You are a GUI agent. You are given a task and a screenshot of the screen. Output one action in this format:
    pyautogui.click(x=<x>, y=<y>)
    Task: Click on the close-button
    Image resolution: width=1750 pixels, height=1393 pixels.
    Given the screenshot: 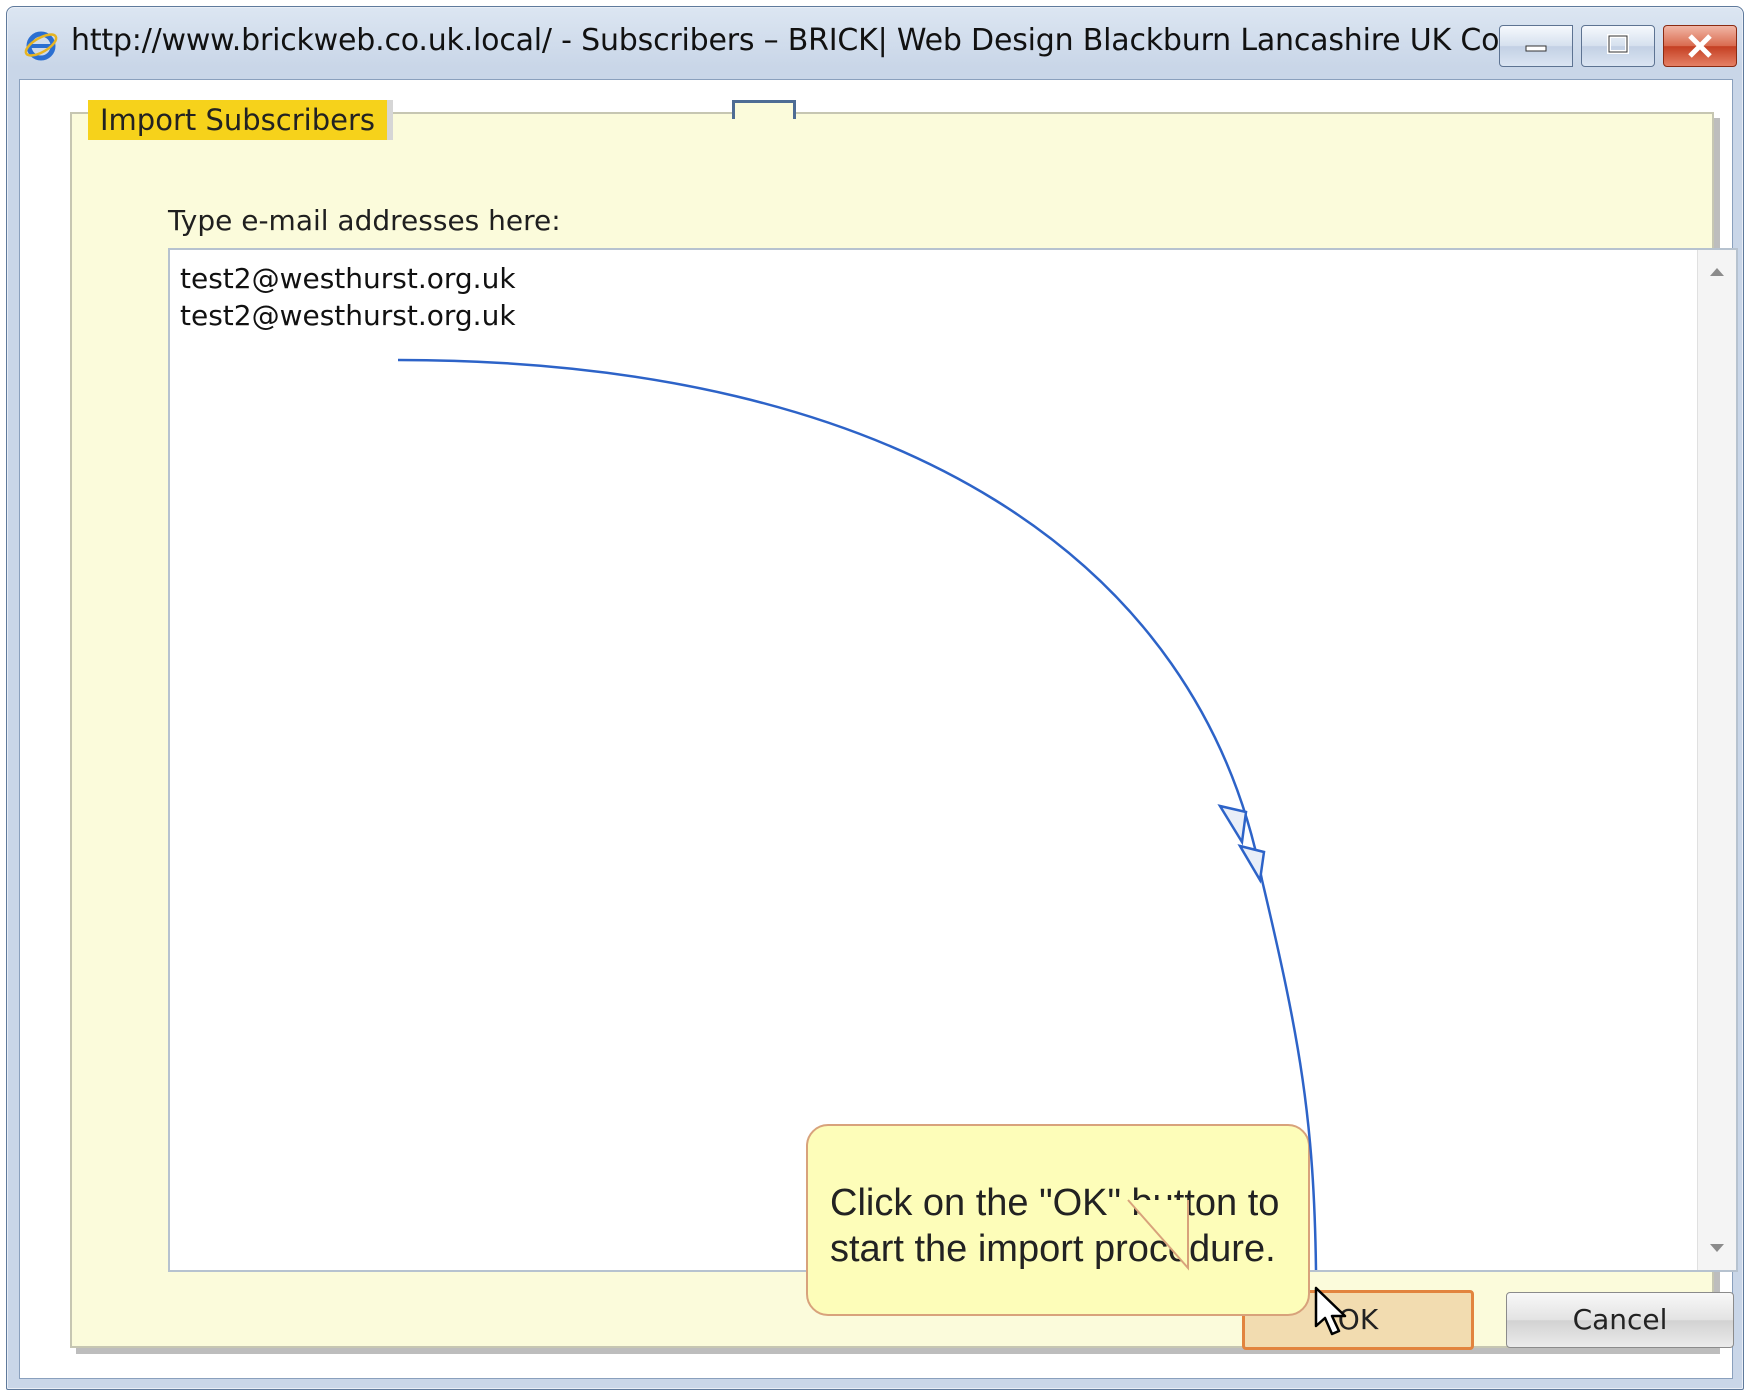 What is the action you would take?
    pyautogui.click(x=1700, y=46)
    